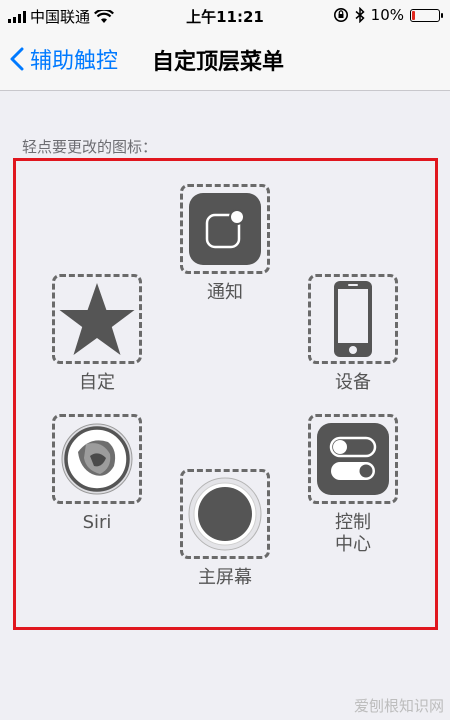 This screenshot has width=450, height=720. Describe the element at coordinates (17, 59) in the screenshot. I see `chevron-left-icon` at that location.